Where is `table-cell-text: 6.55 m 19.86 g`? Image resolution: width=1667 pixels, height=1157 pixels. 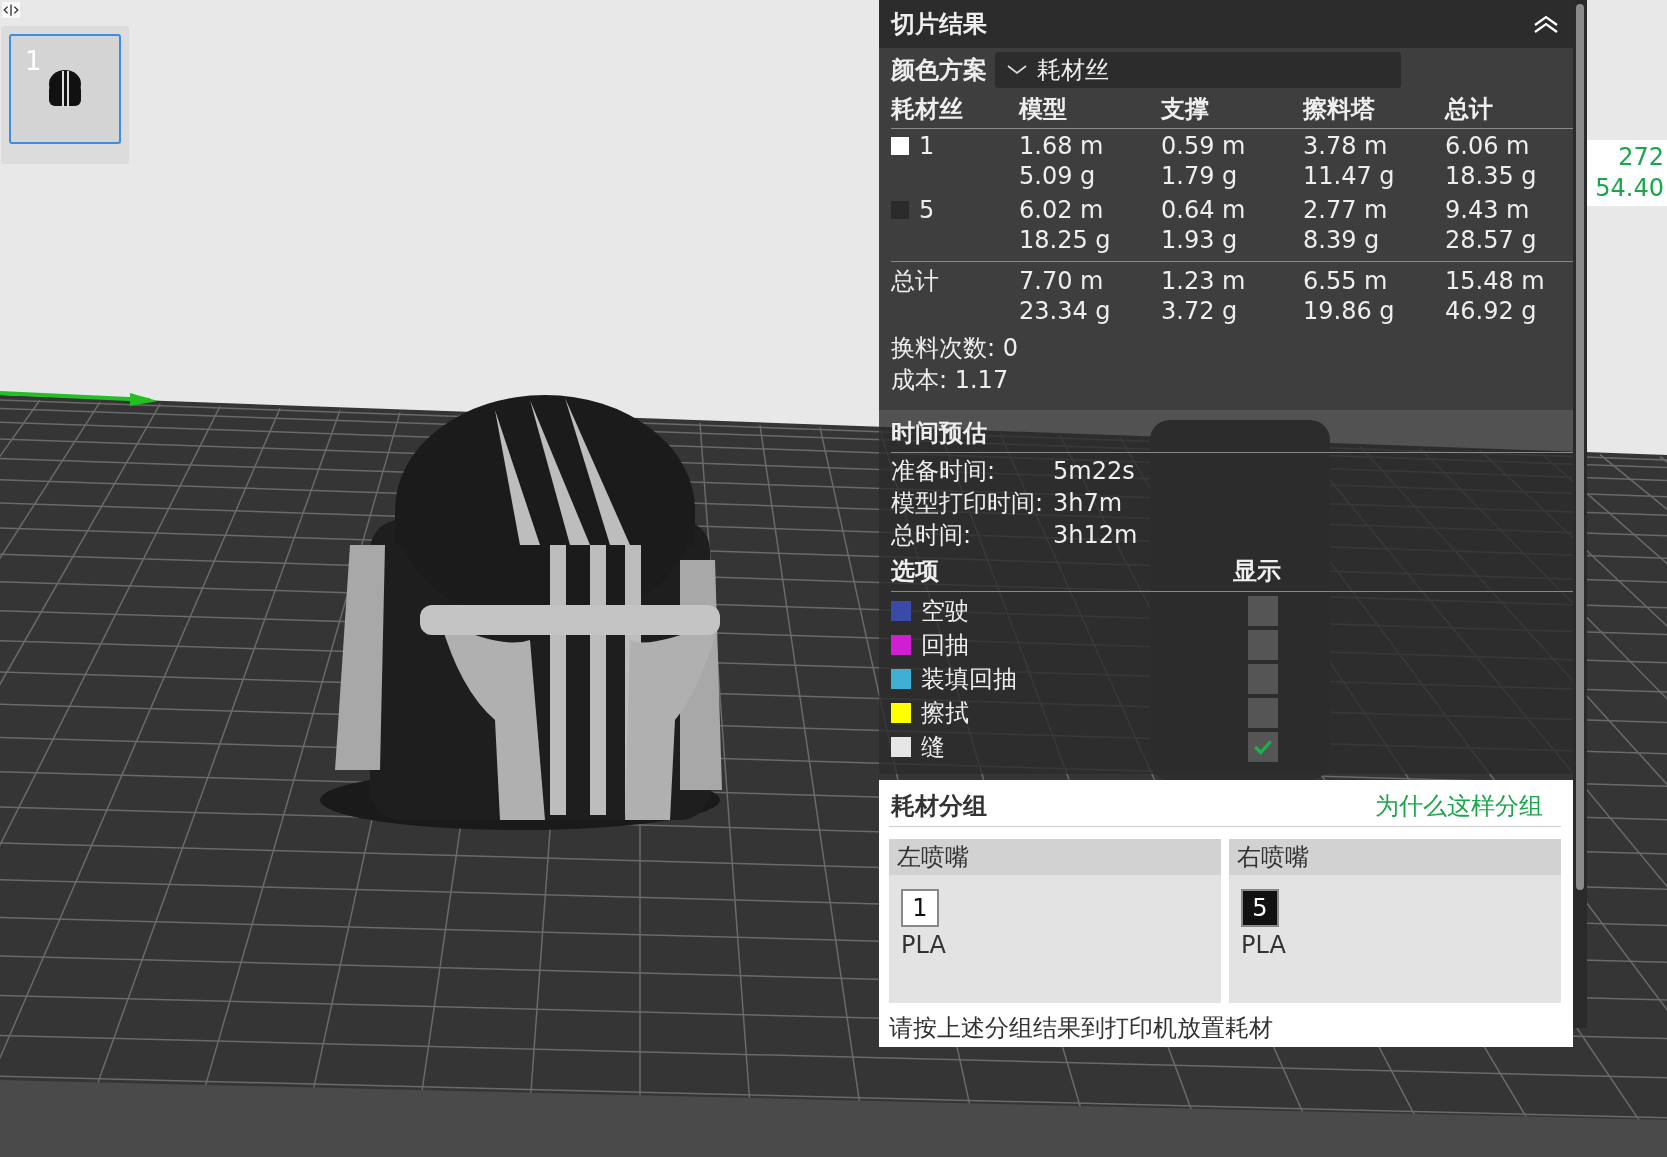 table-cell-text: 6.55 m 19.86 g is located at coordinates (1349, 296).